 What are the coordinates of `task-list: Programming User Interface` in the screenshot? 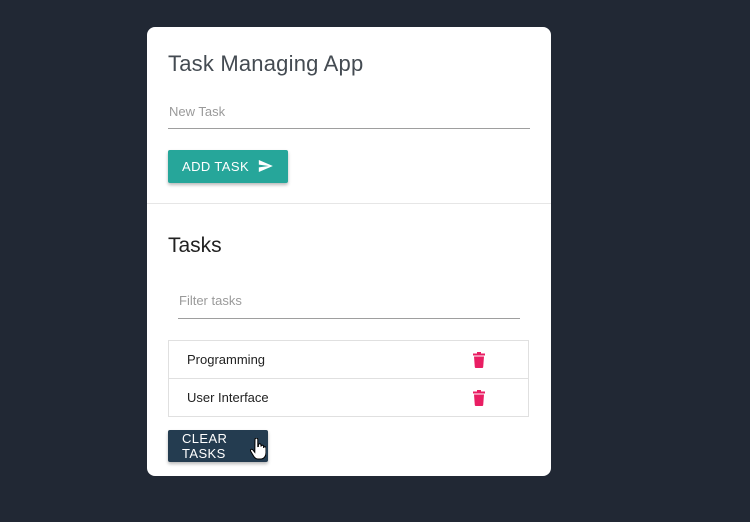 It's located at (348, 378).